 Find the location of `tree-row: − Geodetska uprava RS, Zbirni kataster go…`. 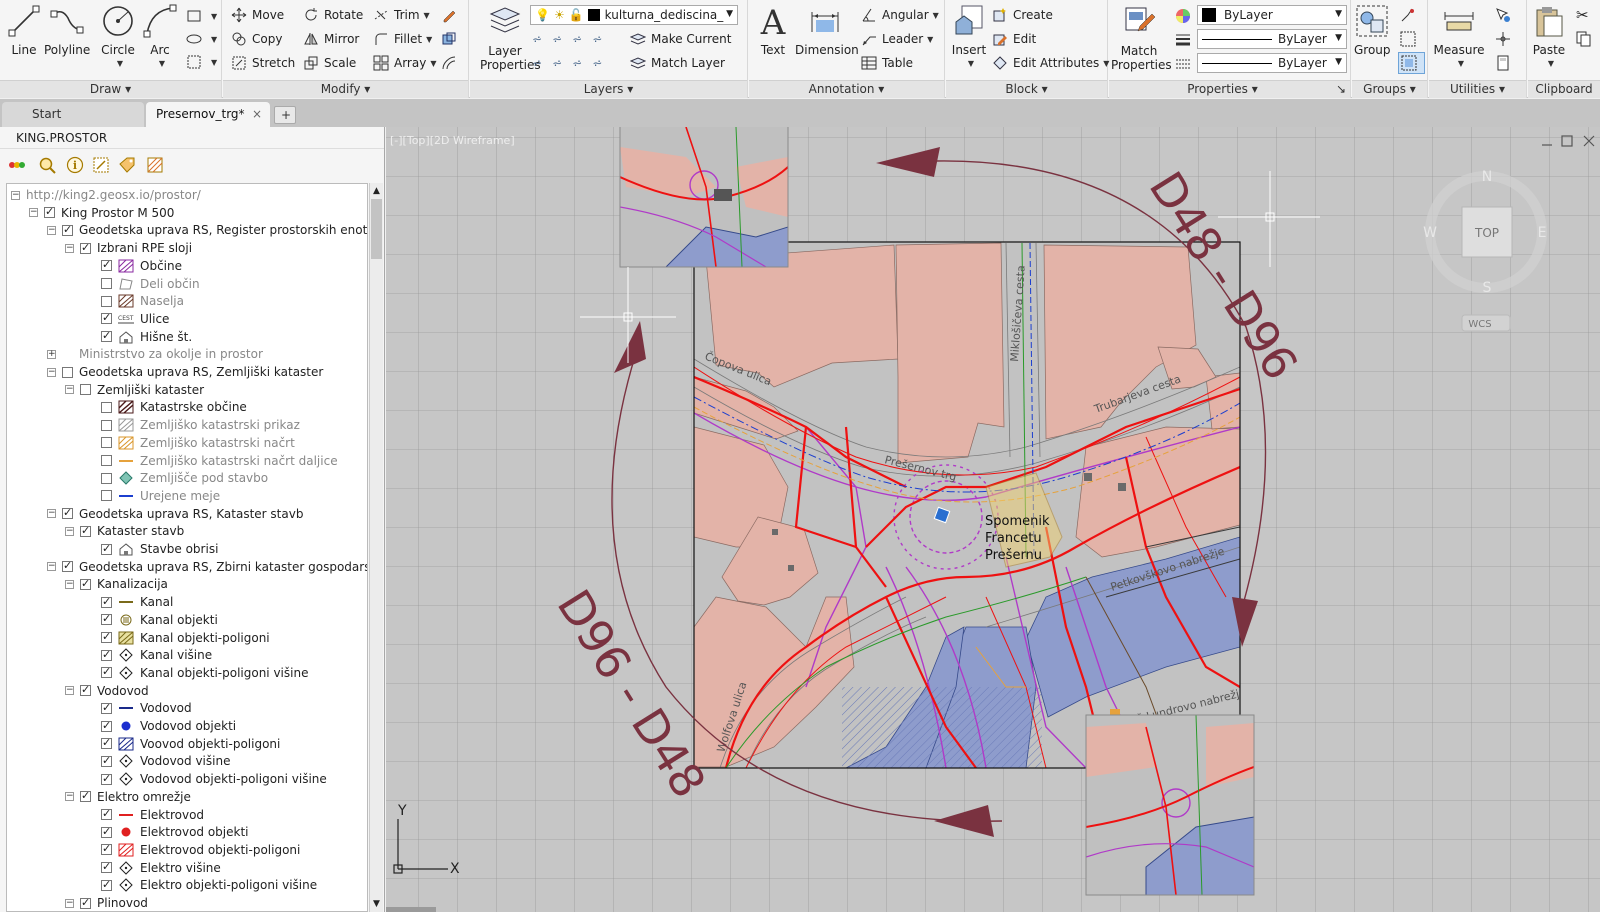

tree-row: − Geodetska uprava RS, Zbirni kataster go… is located at coordinates (207, 567).